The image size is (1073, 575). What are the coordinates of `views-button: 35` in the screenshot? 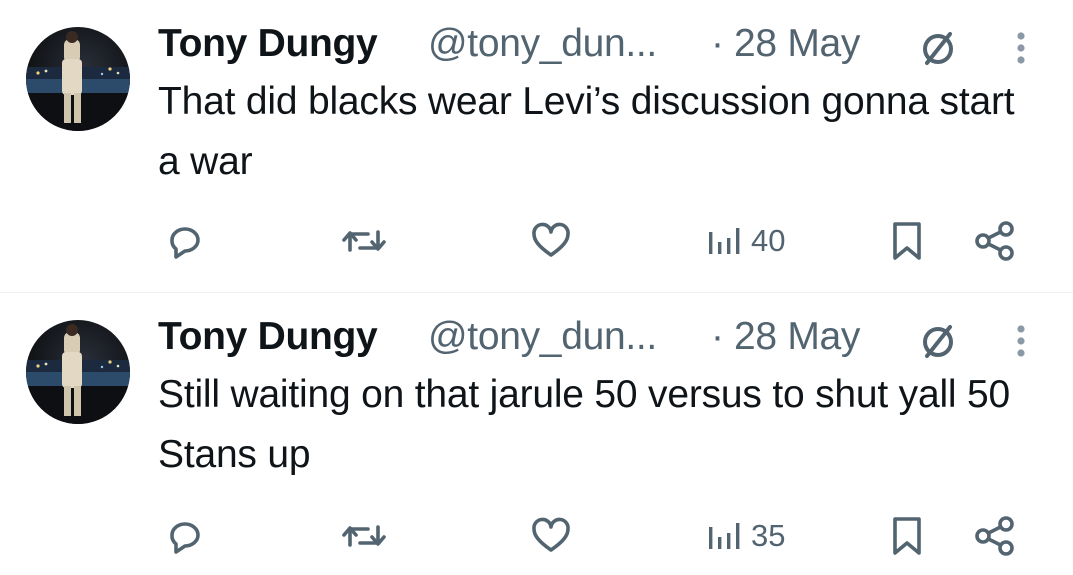 It's located at (745, 536).